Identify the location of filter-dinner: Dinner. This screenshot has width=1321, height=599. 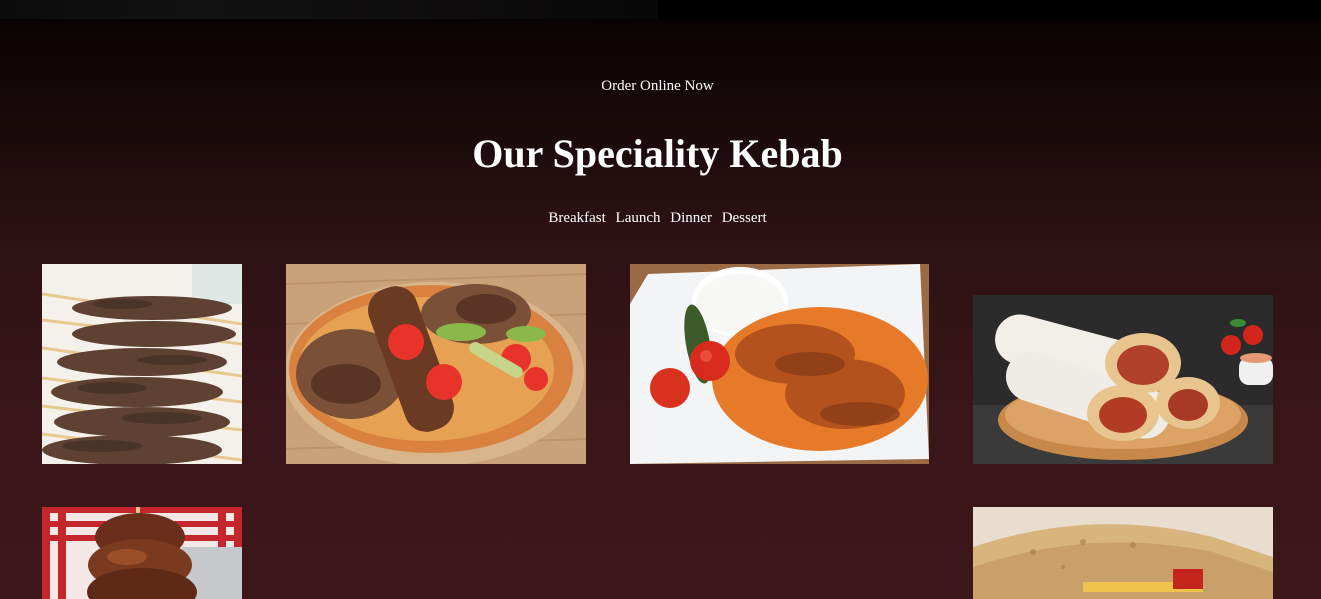
(691, 218).